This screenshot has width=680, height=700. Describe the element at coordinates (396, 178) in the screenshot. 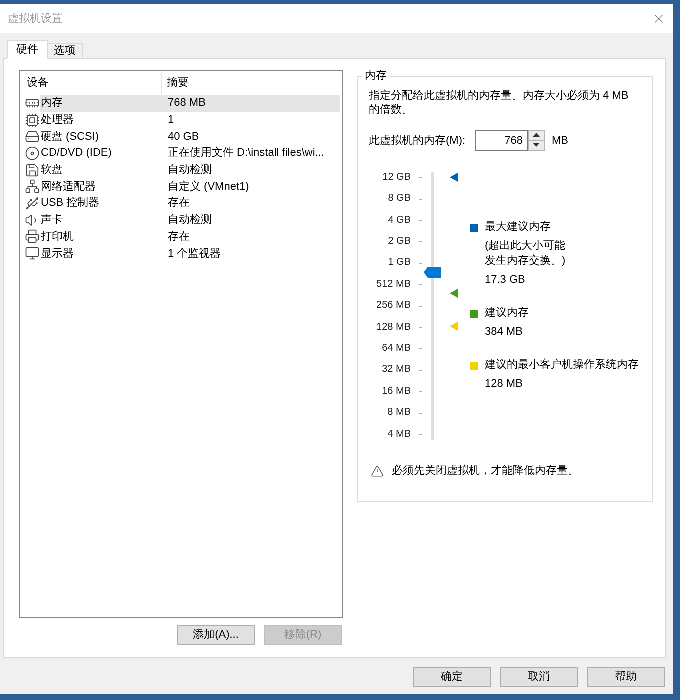

I see `scale-label: 12 GB` at that location.